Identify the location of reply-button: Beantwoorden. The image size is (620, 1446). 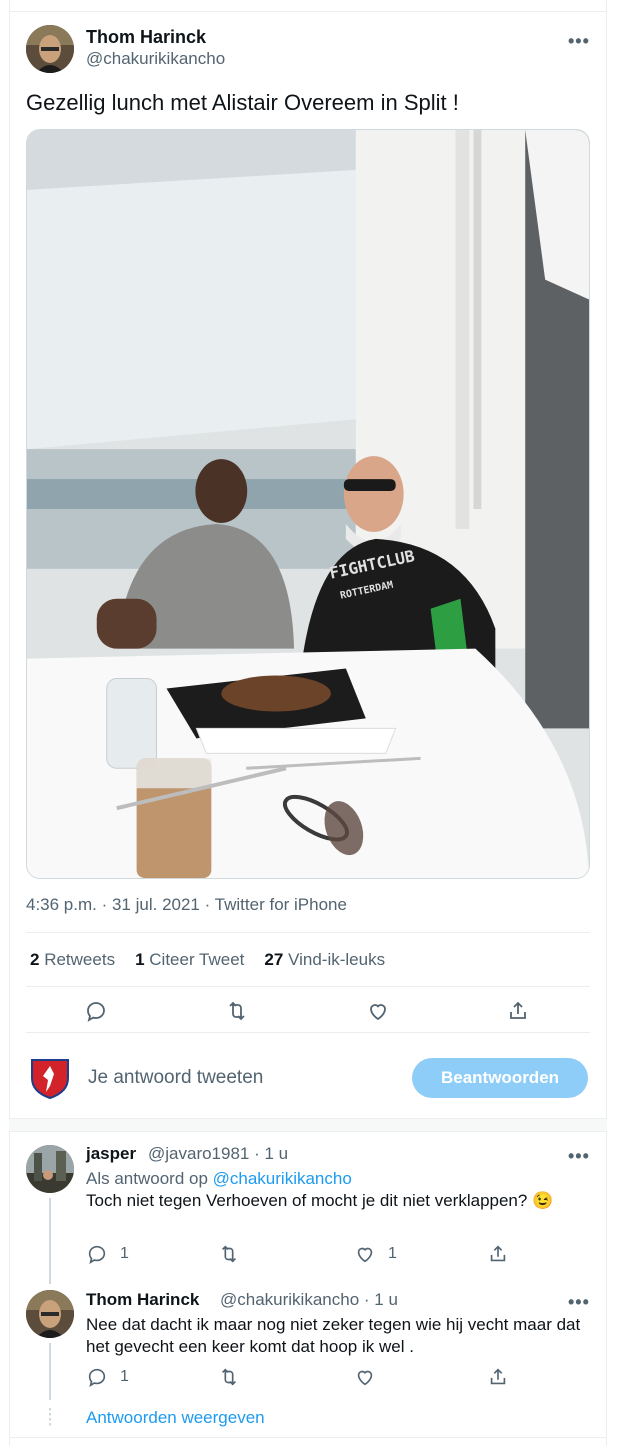
(500, 1078).